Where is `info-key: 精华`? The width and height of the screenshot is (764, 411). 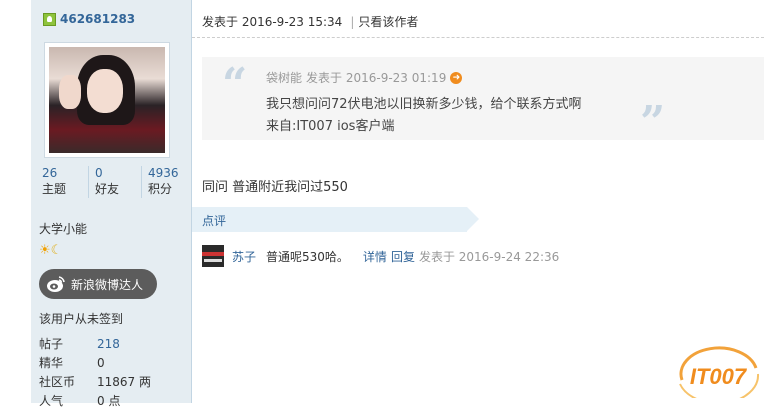
info-key: 精华 is located at coordinates (51, 363).